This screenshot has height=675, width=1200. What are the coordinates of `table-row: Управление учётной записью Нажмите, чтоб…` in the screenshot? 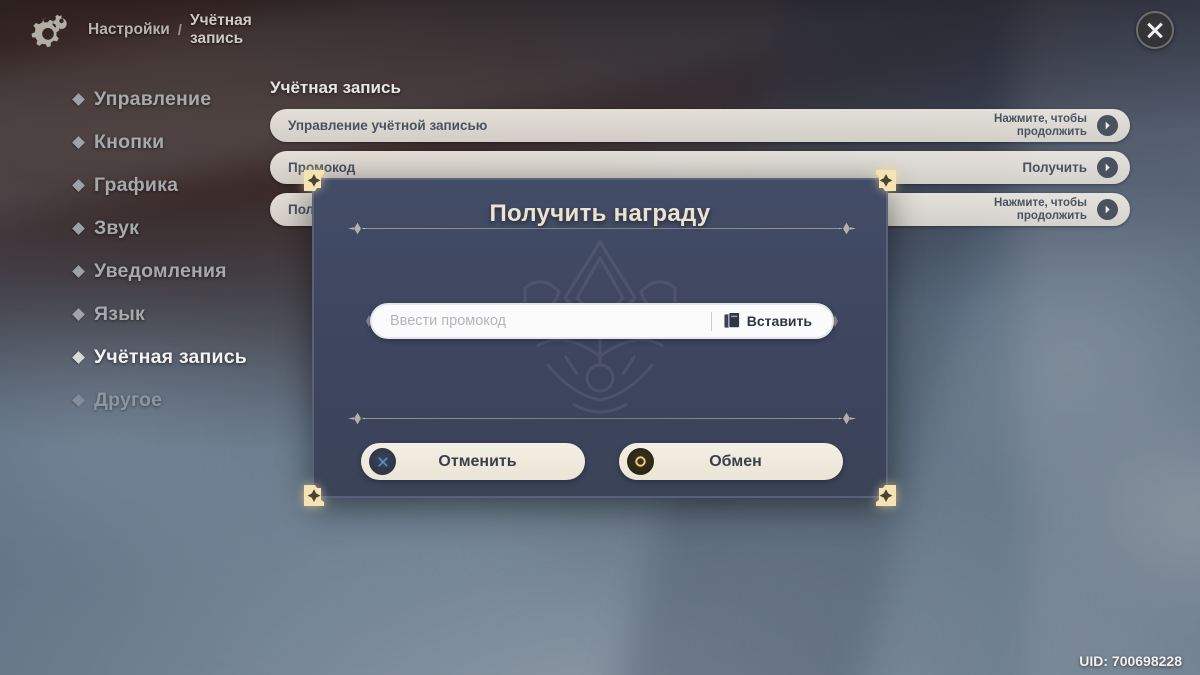 It's located at (700, 125).